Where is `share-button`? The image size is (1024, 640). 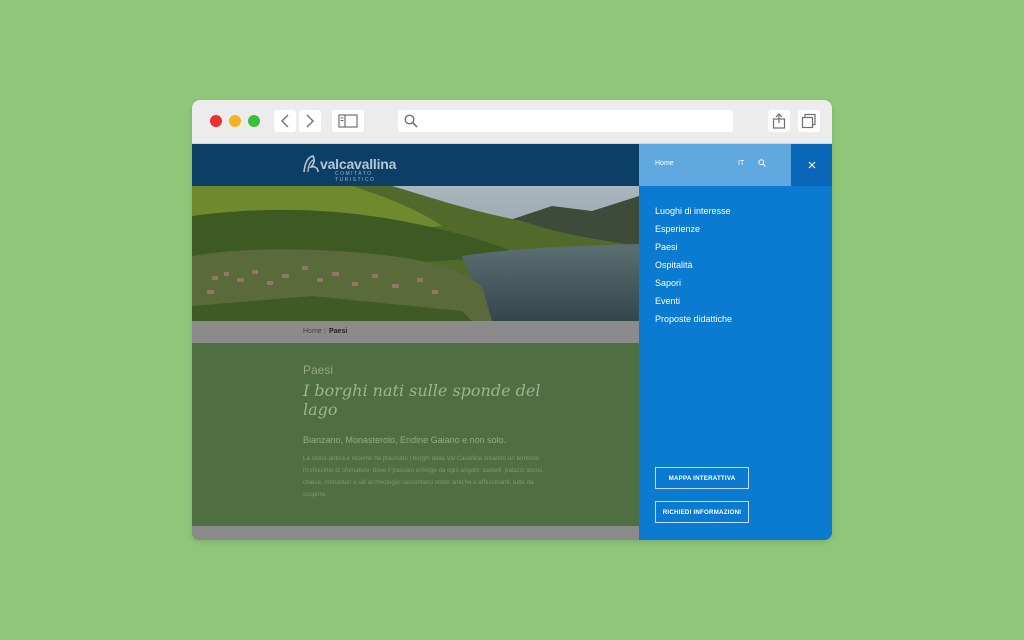 share-button is located at coordinates (779, 121).